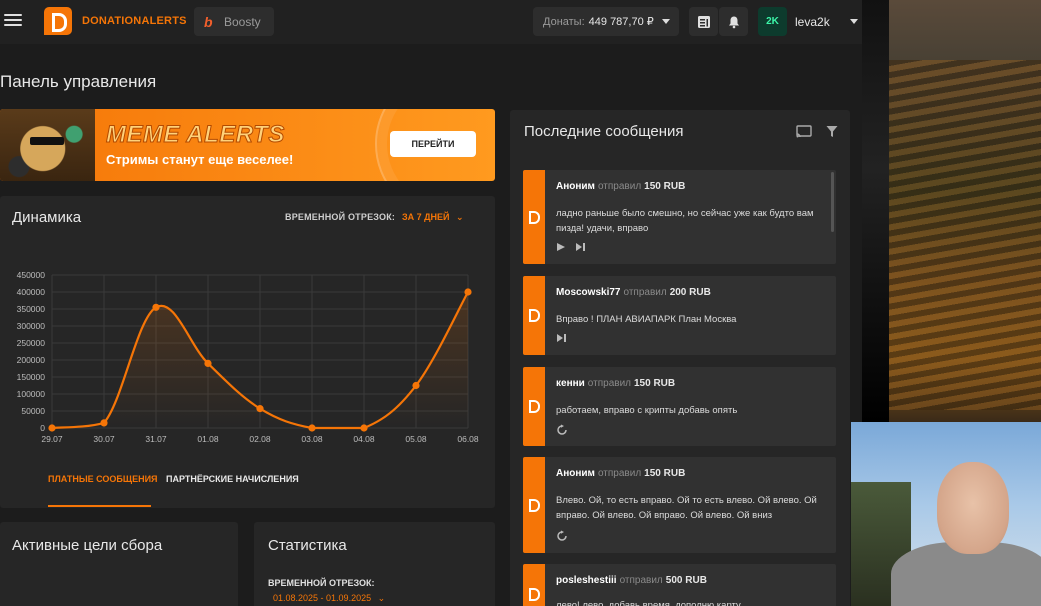 This screenshot has height=606, width=1041. What do you see at coordinates (686, 580) in the screenshot?
I see `message-amount: 500 RUB` at bounding box center [686, 580].